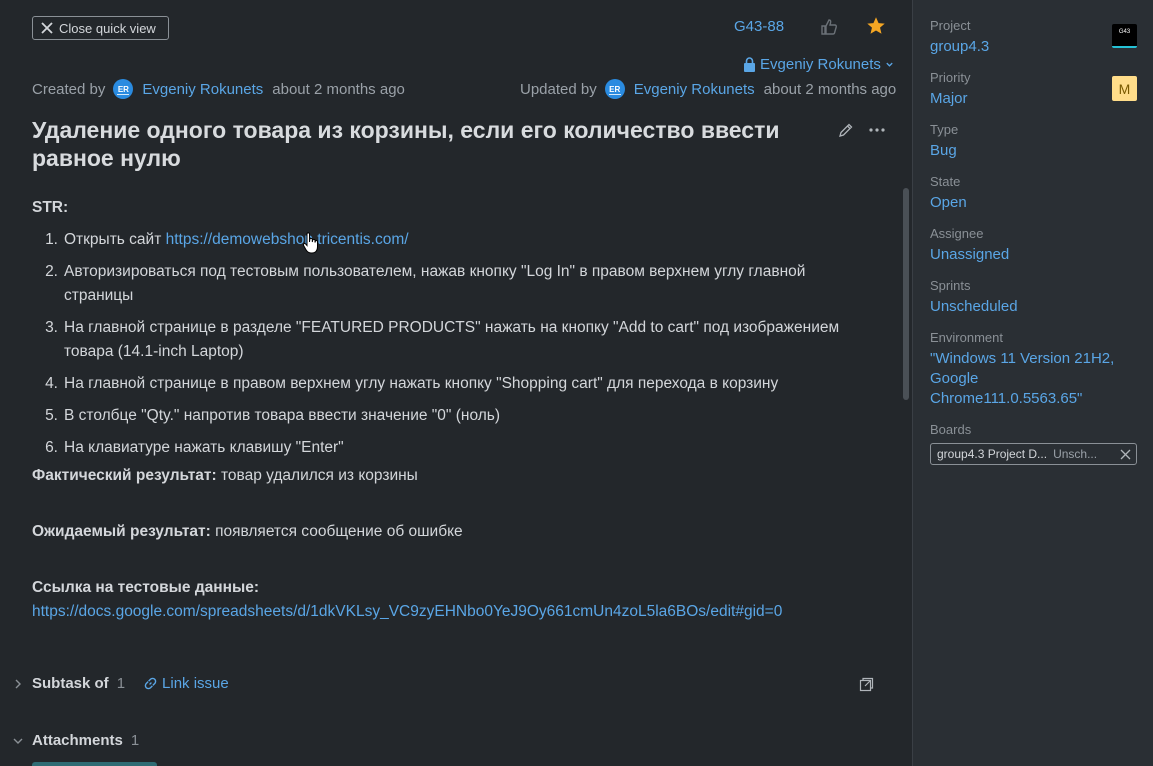 The width and height of the screenshot is (1153, 766). What do you see at coordinates (876, 26) in the screenshot?
I see `star-icon` at bounding box center [876, 26].